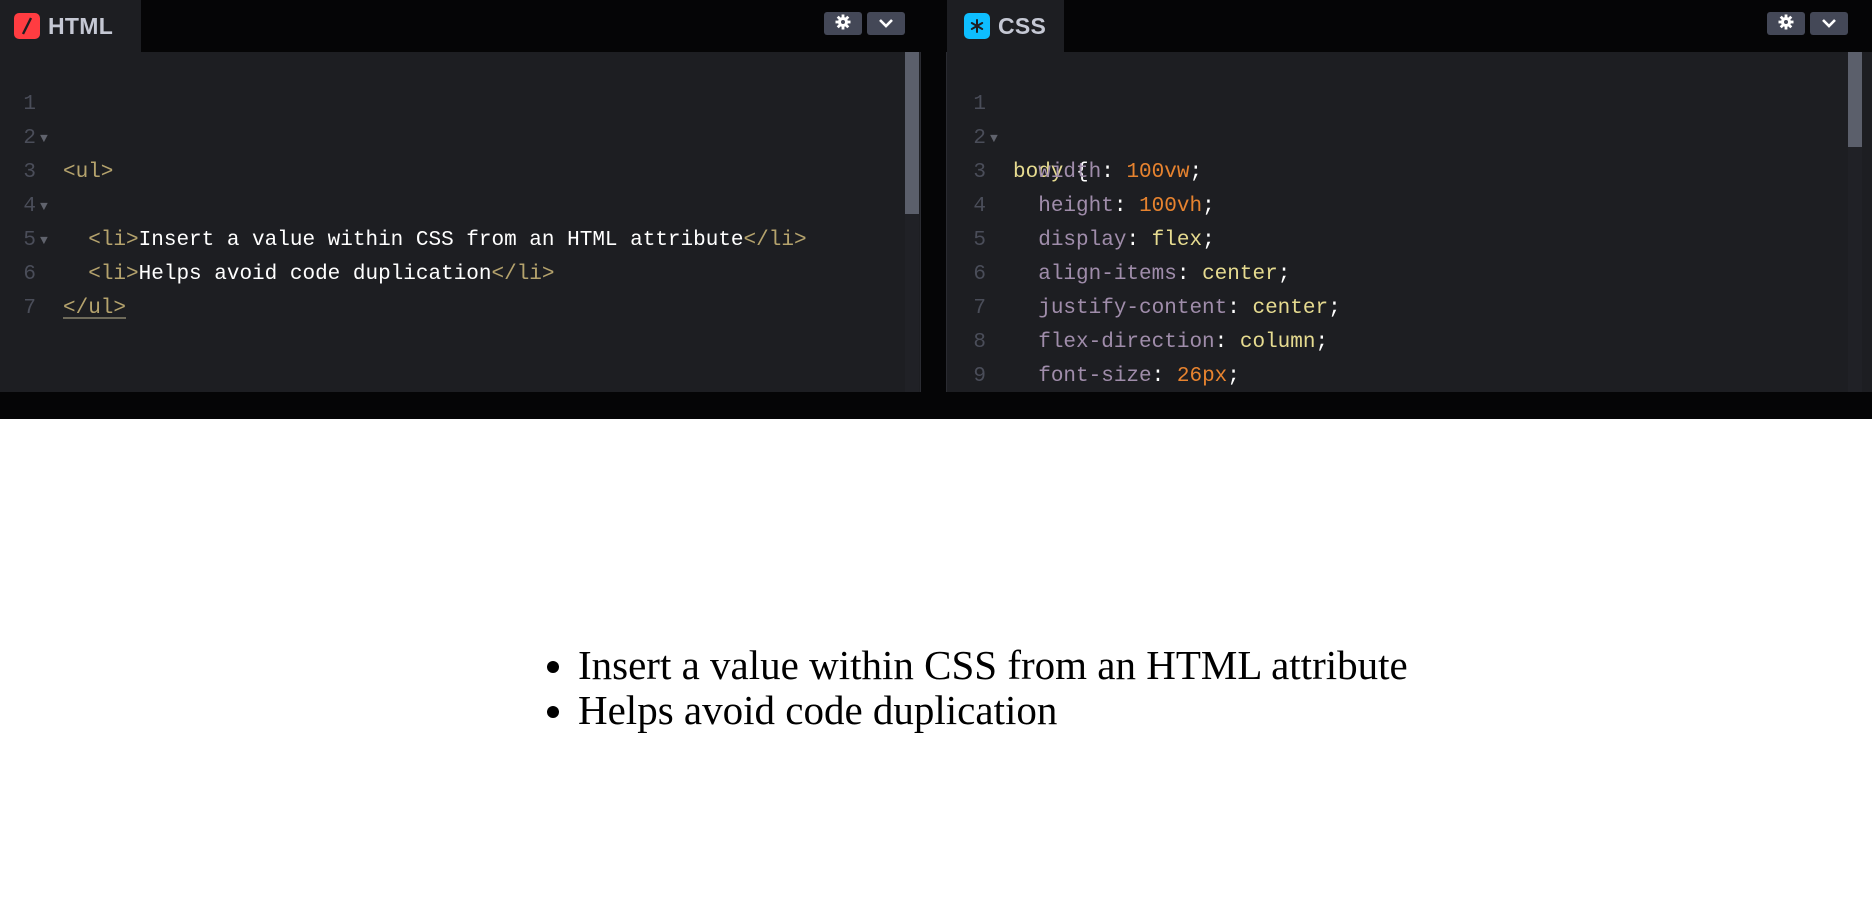 The image size is (1872, 912). What do you see at coordinates (993, 710) in the screenshot?
I see `list-item: Helps avoid code duplication` at bounding box center [993, 710].